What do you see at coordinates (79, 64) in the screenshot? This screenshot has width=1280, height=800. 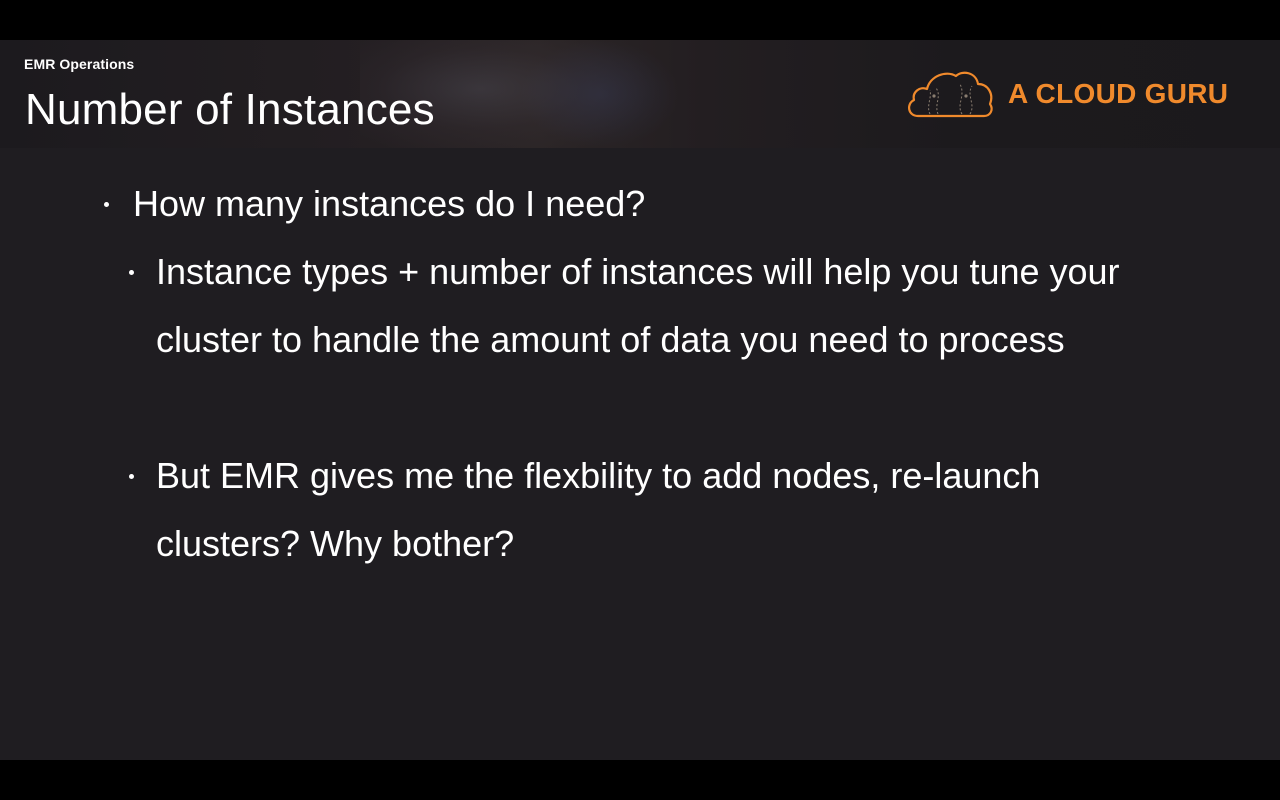 I see `course-section-label: EMR Operations` at bounding box center [79, 64].